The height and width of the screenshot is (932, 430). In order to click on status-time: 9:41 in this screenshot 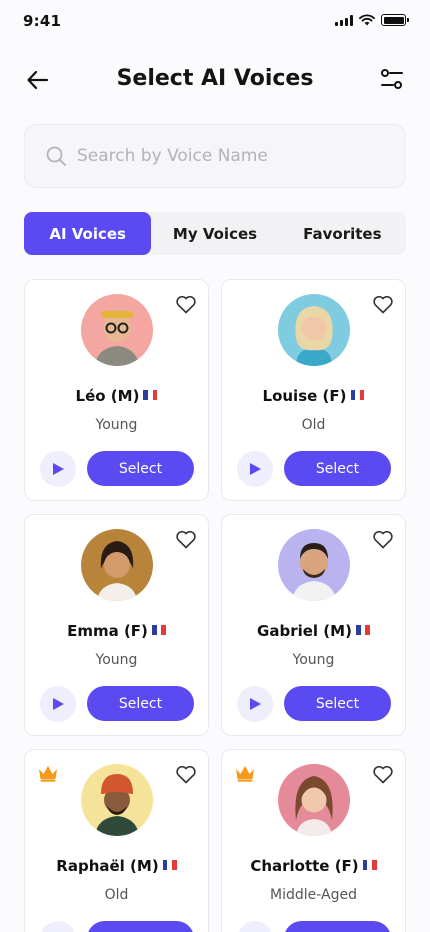, I will do `click(42, 21)`.